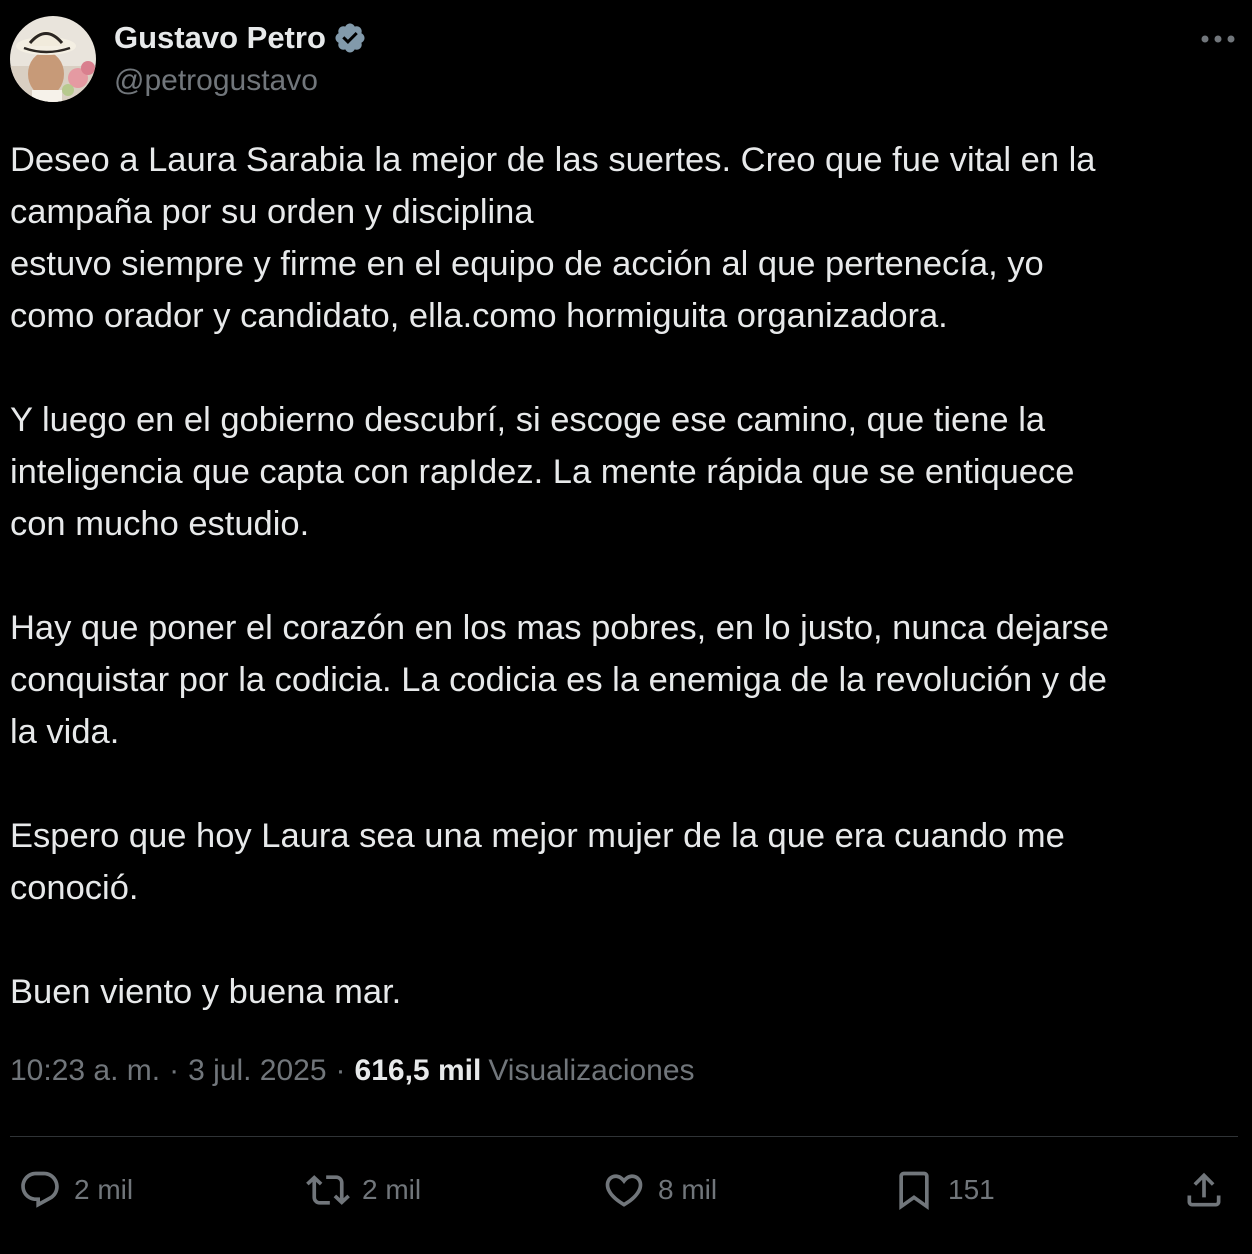 This screenshot has height=1254, width=1252. Describe the element at coordinates (626, 61) in the screenshot. I see `tweet-header: Gustavo Petro @petrogustavo` at that location.